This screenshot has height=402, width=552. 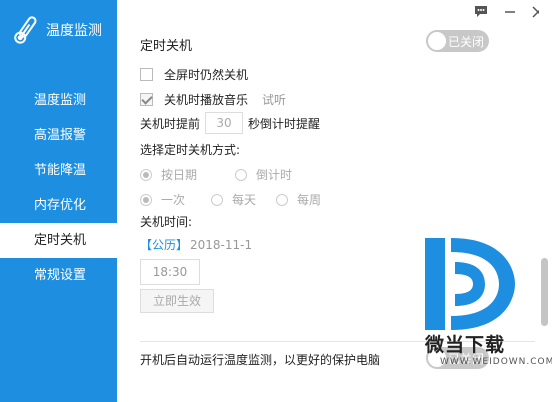 What do you see at coordinates (274, 175) in the screenshot?
I see `countdown-label: 倒计时` at bounding box center [274, 175].